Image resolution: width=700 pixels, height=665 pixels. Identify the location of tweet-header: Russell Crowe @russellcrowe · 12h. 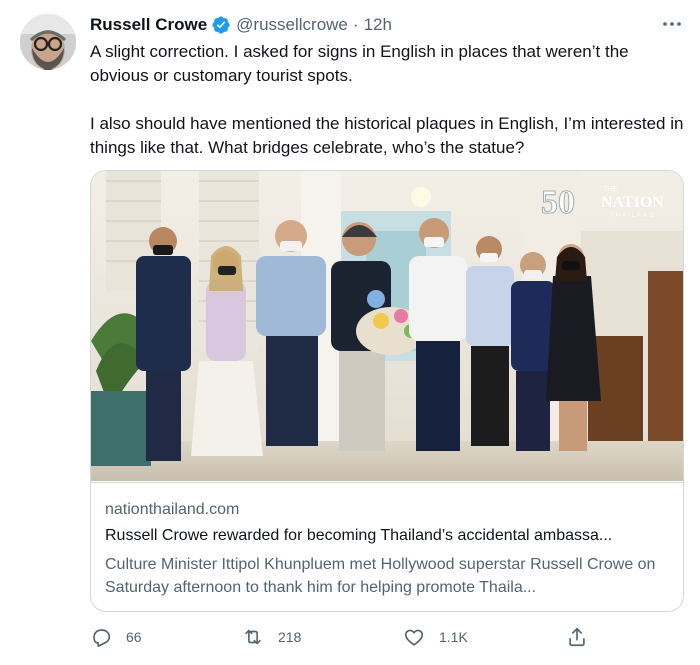
(385, 25).